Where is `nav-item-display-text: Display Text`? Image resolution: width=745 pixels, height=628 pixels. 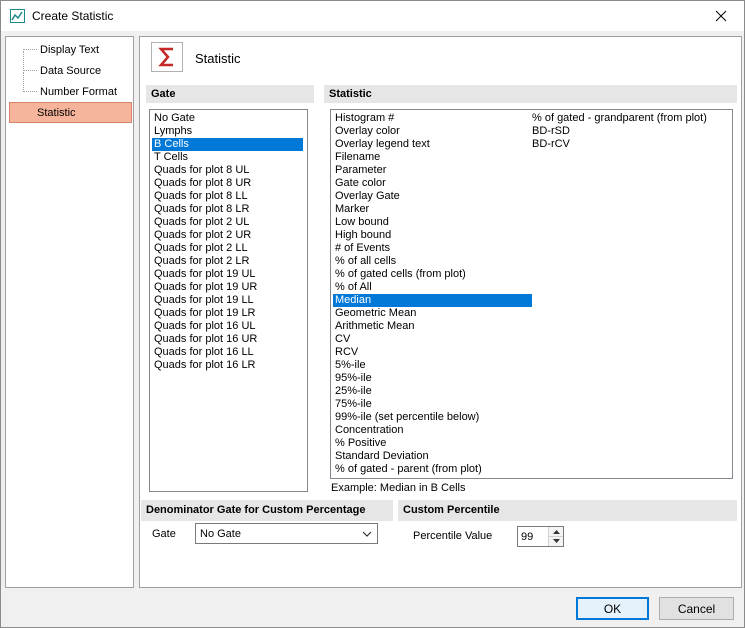 nav-item-display-text: Display Text is located at coordinates (70, 50).